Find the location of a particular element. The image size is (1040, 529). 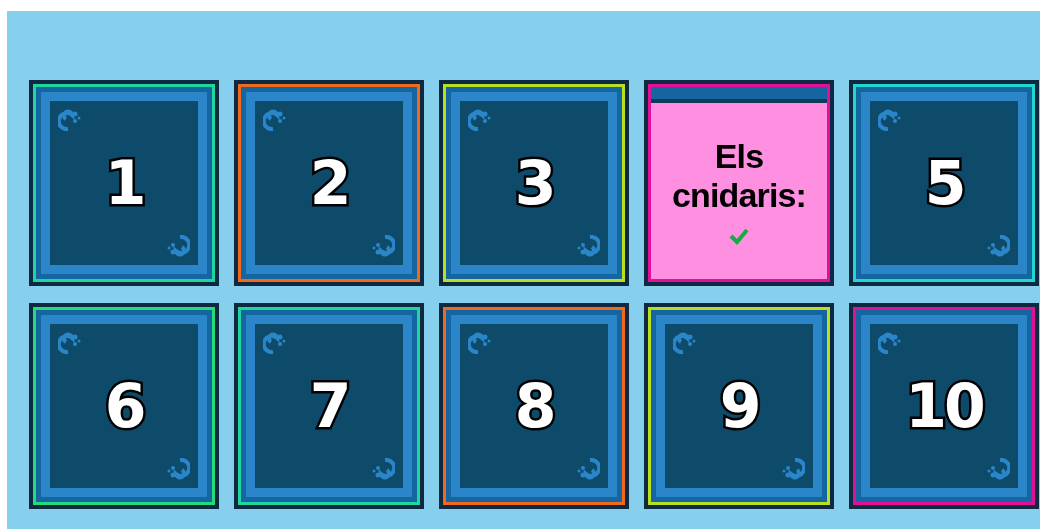

card-answer-text: Els cnidaris: is located at coordinates (739, 176).